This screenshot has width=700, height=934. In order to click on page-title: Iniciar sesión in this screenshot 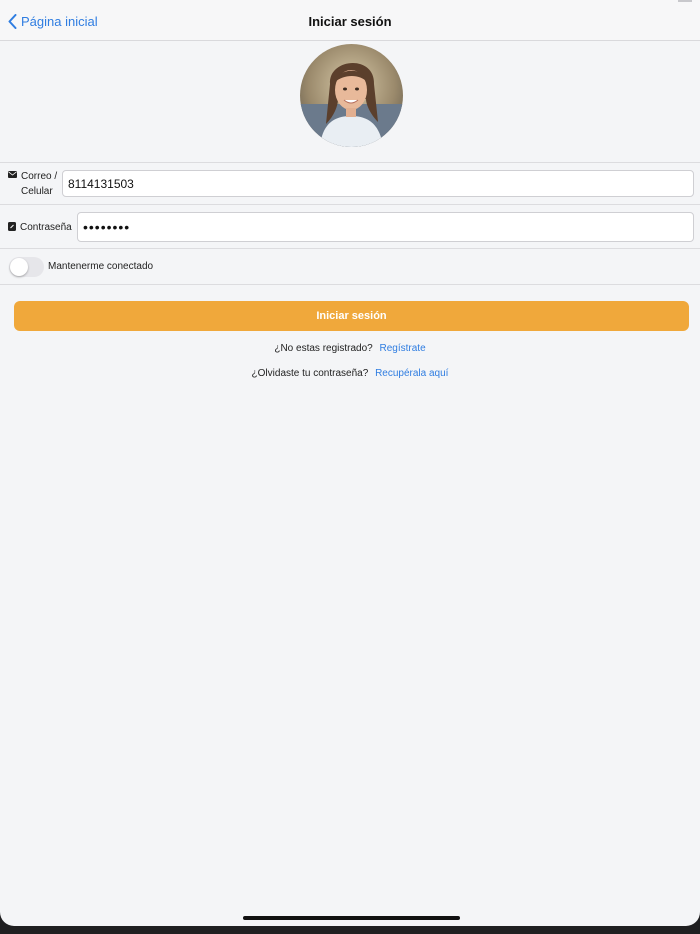, I will do `click(350, 21)`.